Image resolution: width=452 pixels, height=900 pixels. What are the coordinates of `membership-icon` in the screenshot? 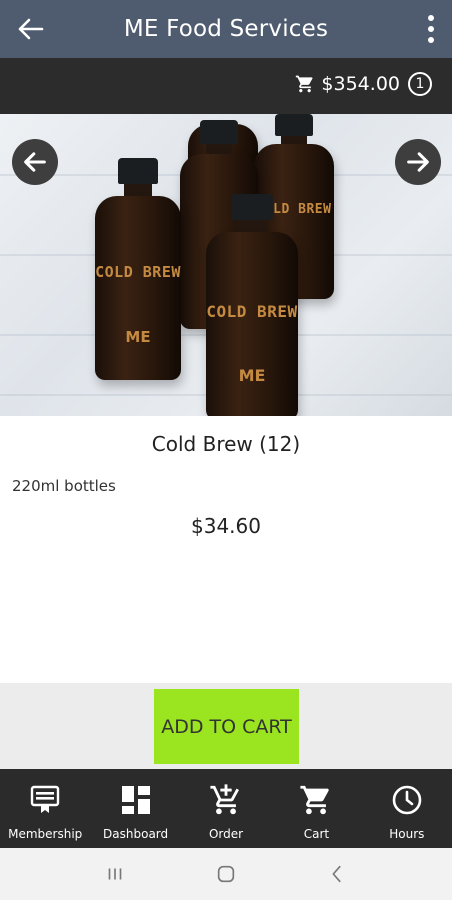 It's located at (45, 799).